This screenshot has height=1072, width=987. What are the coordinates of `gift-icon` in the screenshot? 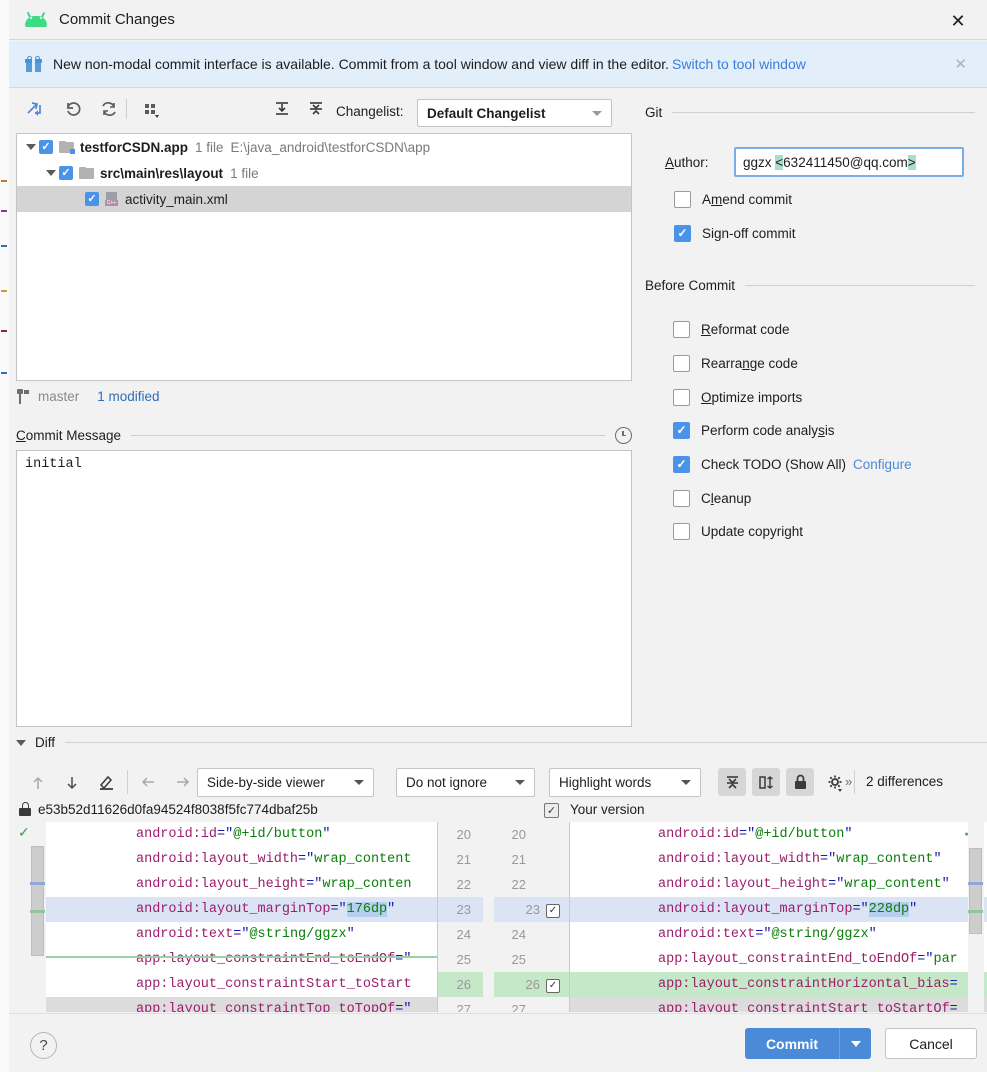 It's located at (33, 64).